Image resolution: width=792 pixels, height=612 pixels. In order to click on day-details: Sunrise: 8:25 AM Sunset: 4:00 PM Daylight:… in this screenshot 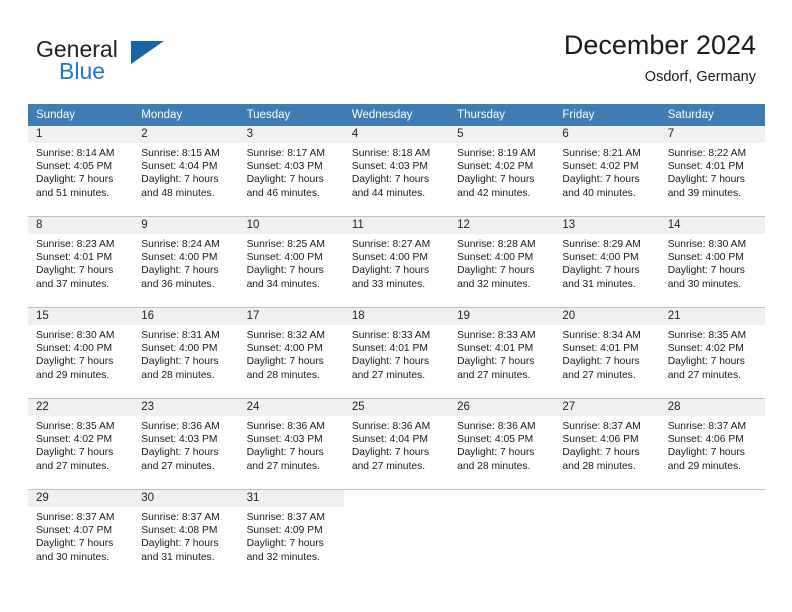, I will do `click(291, 262)`.